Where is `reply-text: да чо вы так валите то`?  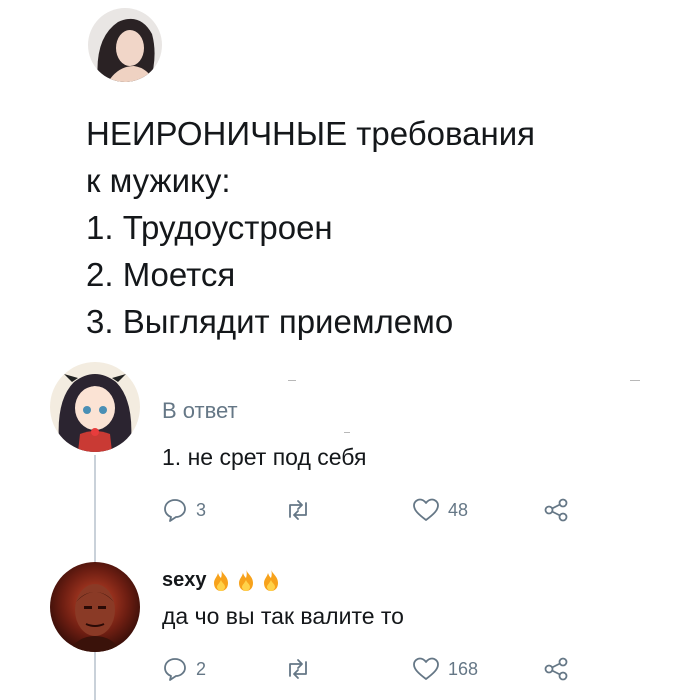 reply-text: да чо вы так валите то is located at coordinates (283, 616).